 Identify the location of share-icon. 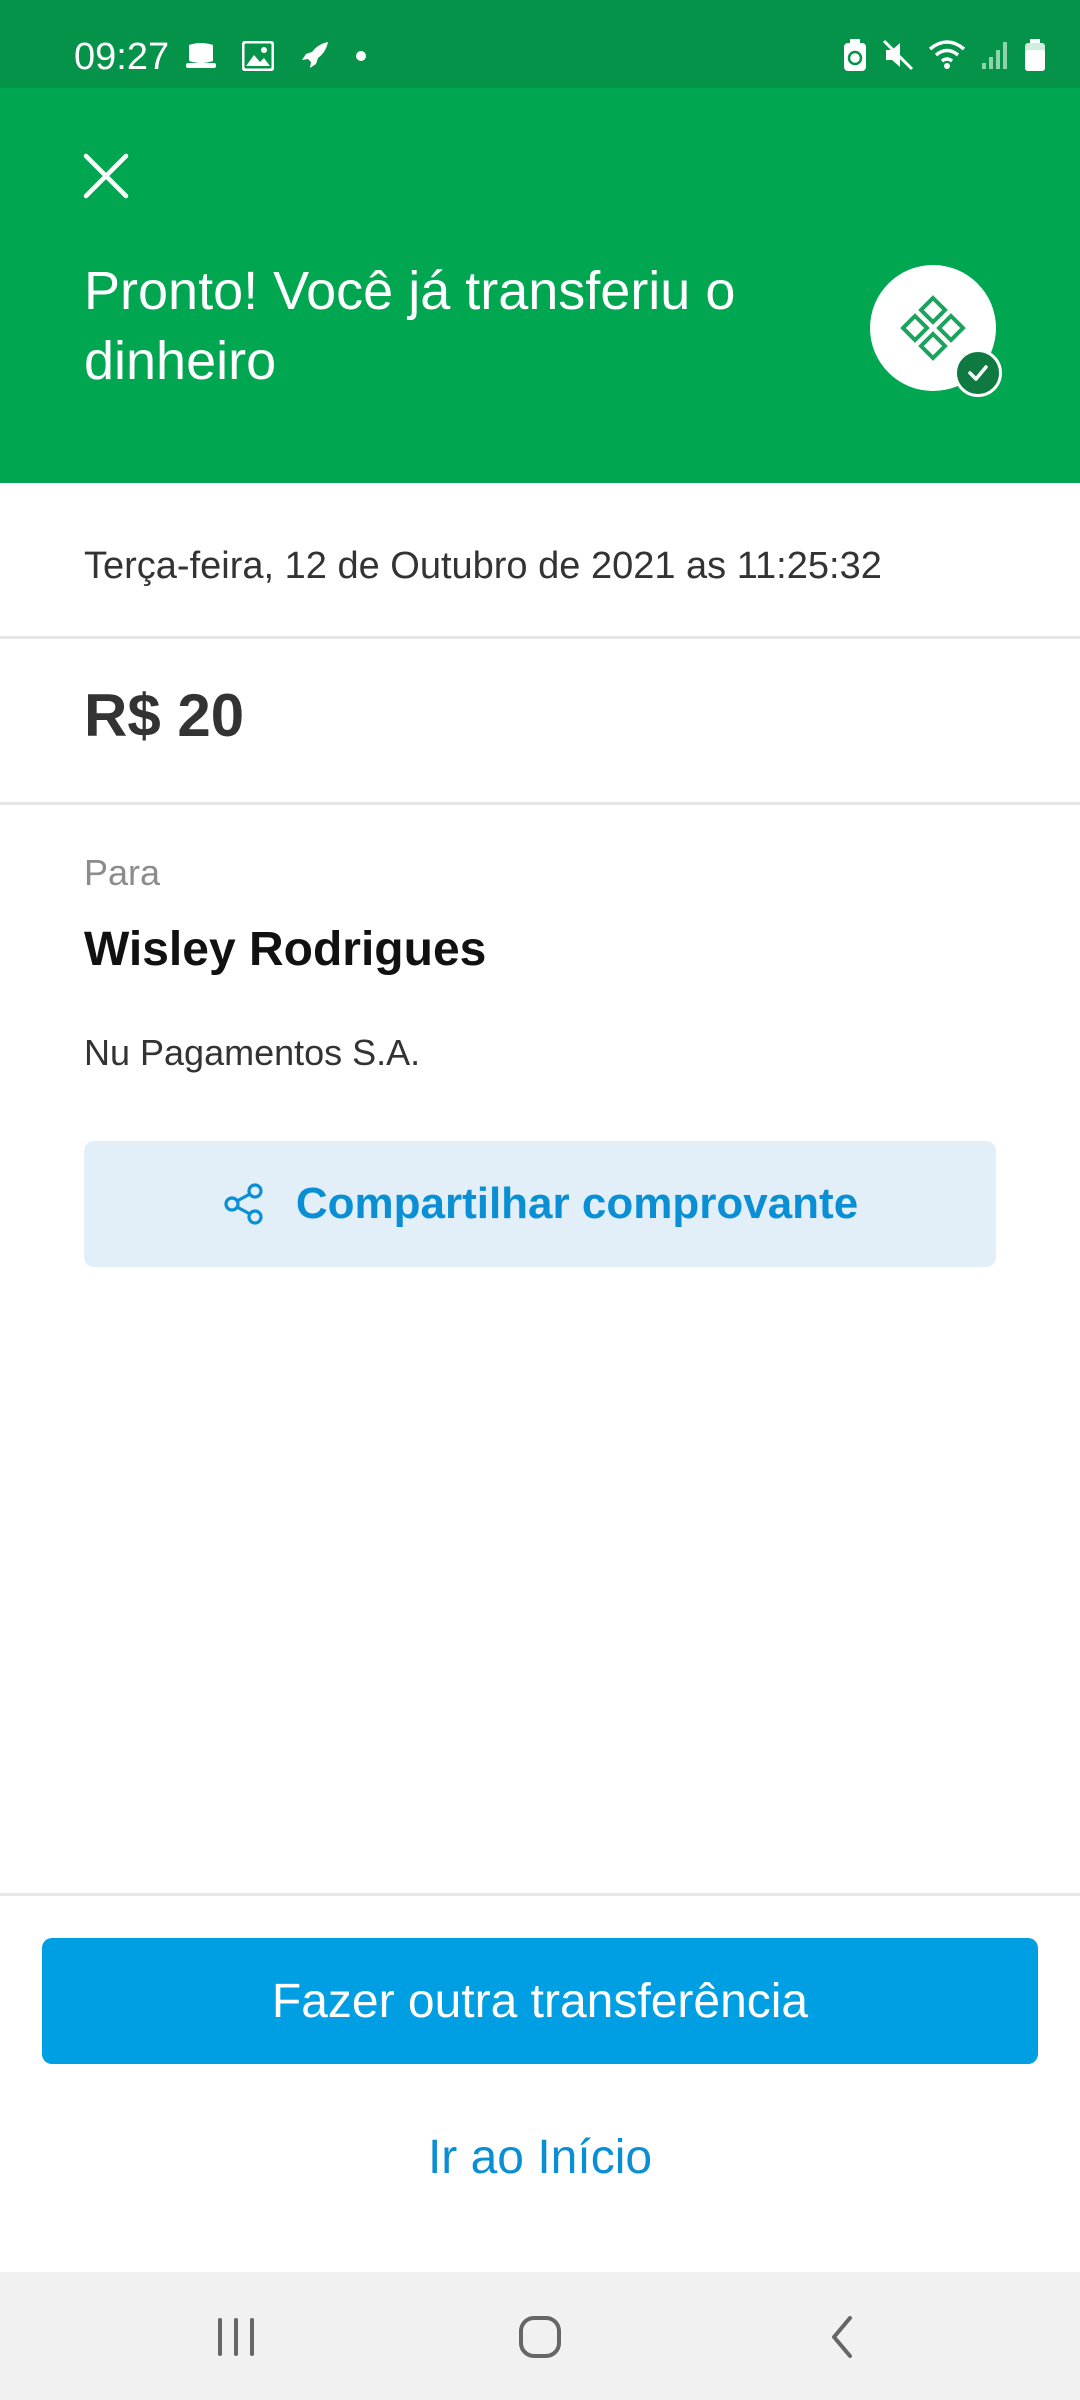
(243, 1204).